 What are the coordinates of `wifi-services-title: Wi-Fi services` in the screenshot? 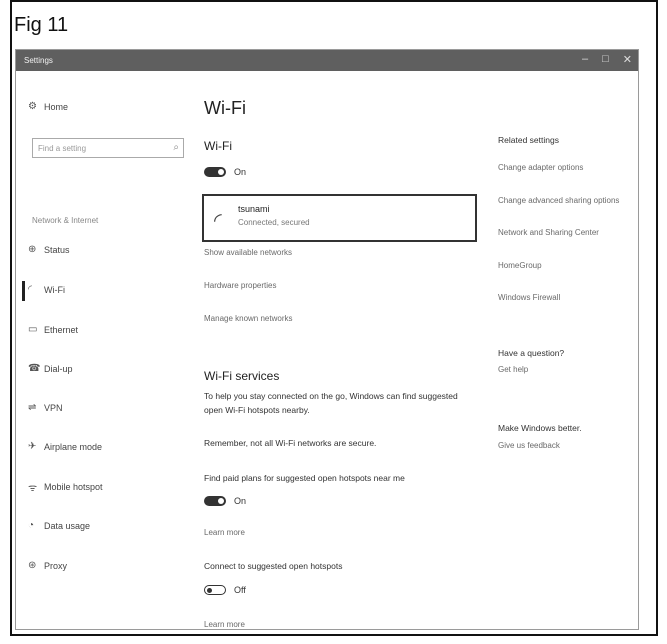 It's located at (242, 376).